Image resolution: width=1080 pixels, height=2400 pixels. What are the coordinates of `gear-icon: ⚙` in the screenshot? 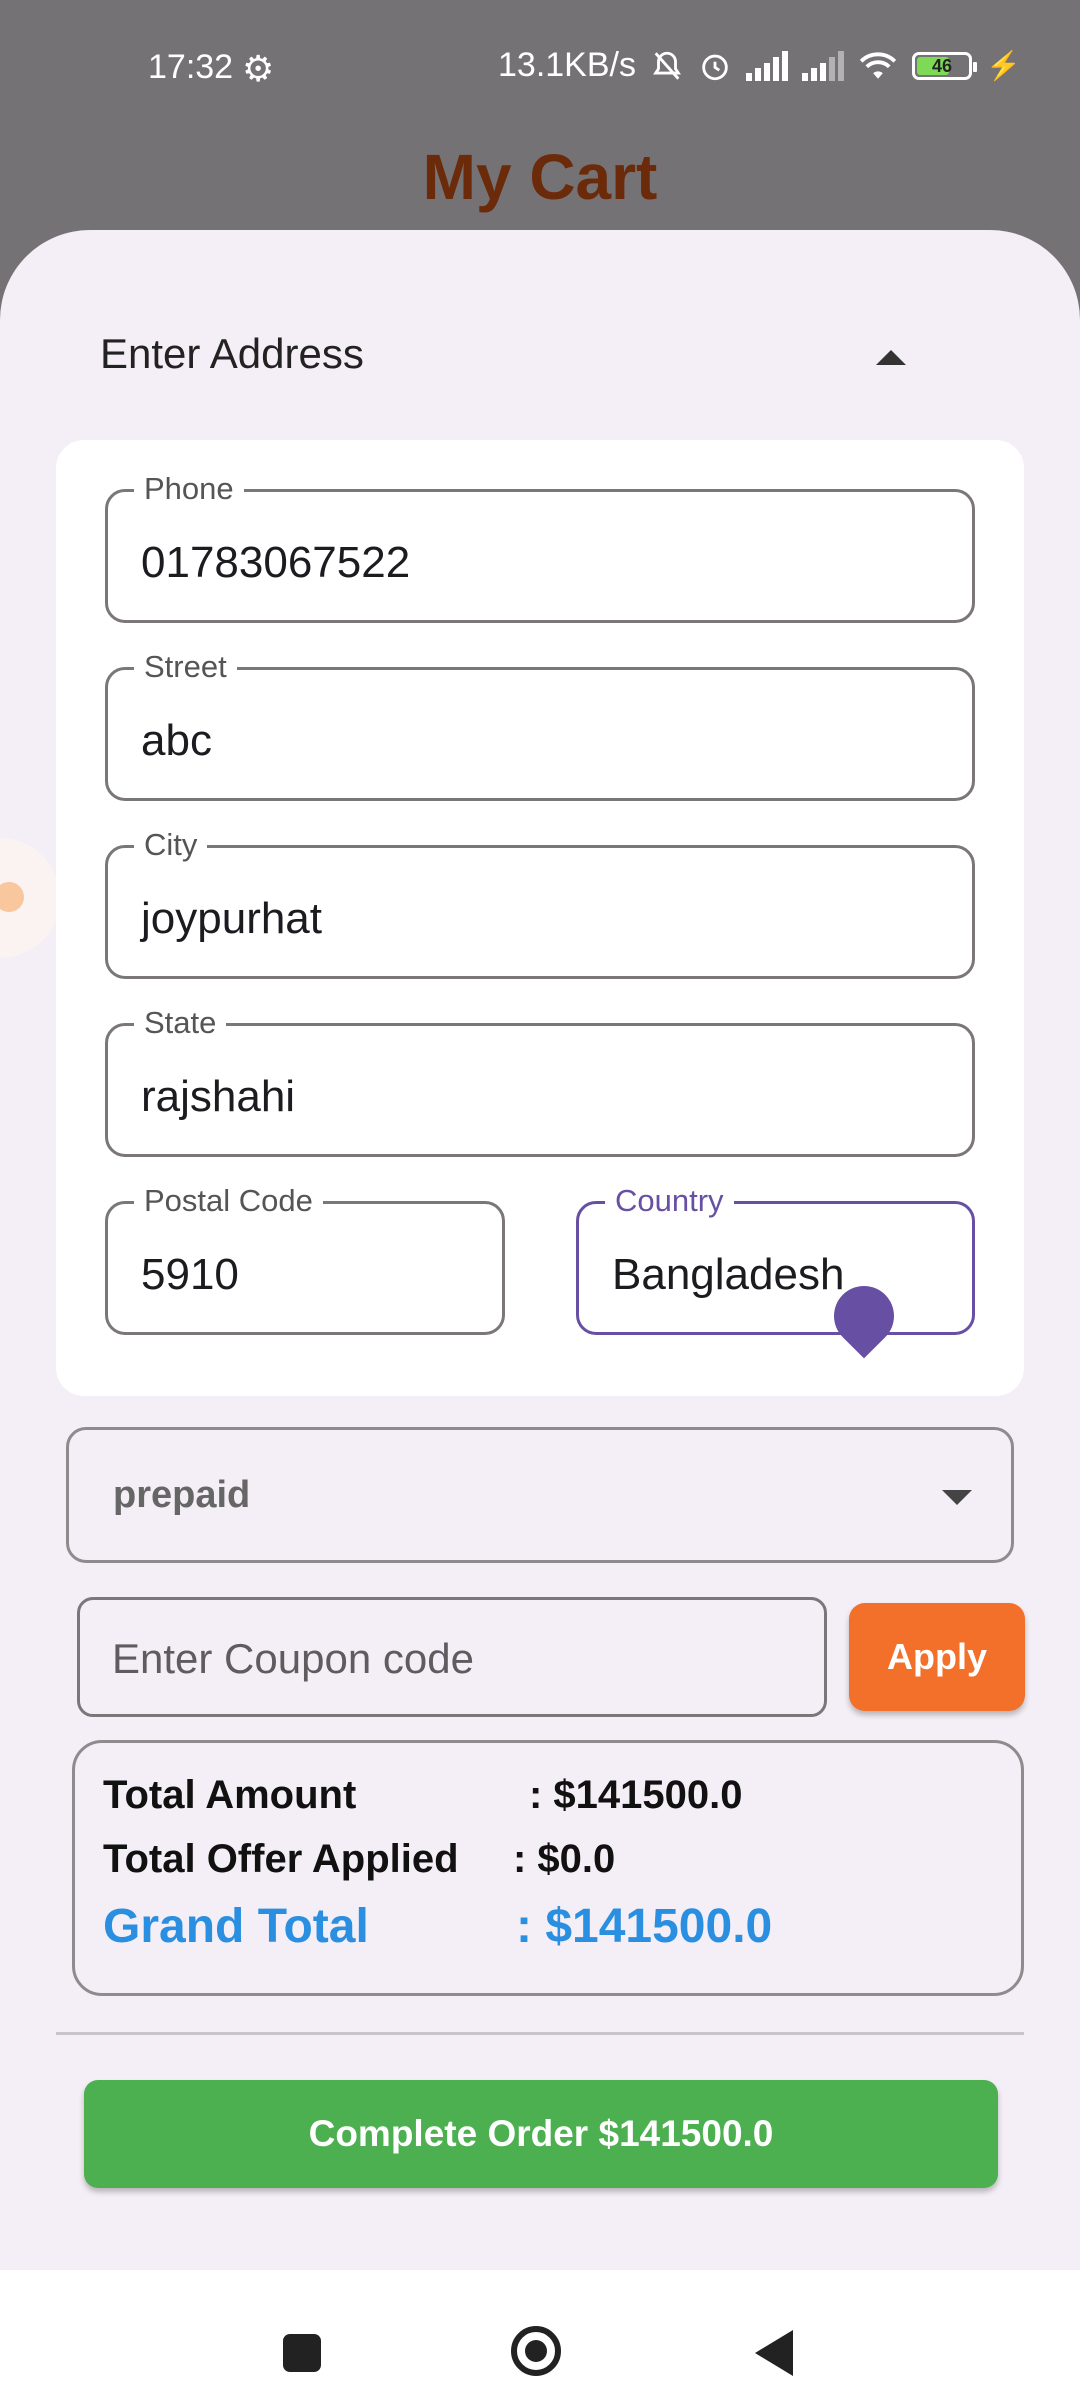 It's located at (258, 68).